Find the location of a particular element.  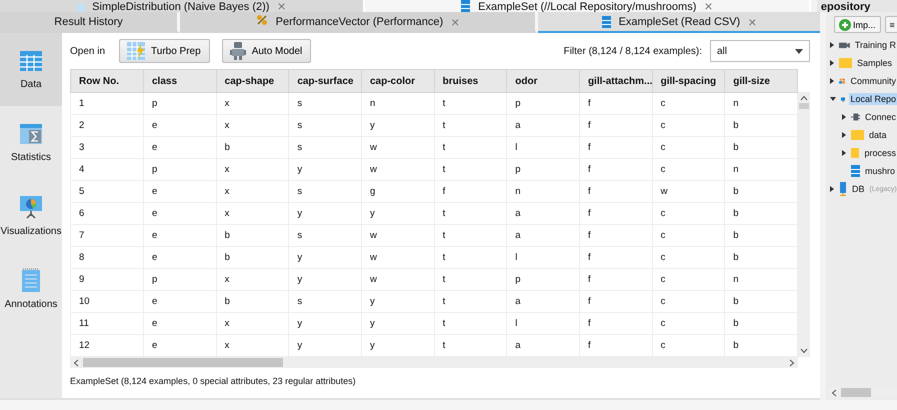

scroll-down-icon is located at coordinates (804, 351).